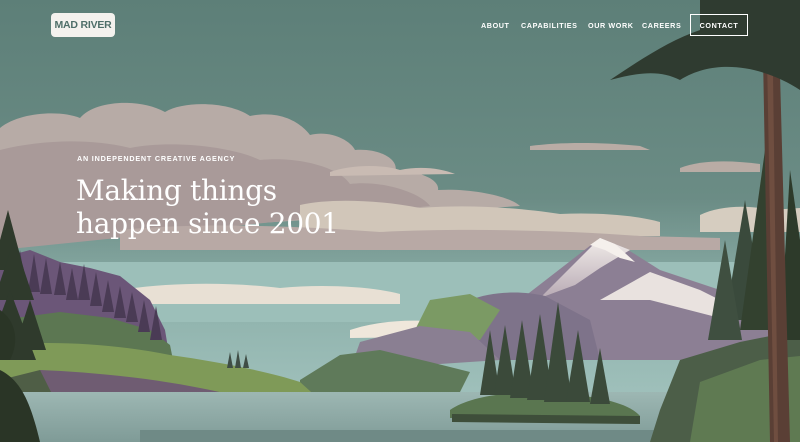 This screenshot has width=800, height=442. I want to click on hero-eyebrow: AN INDEPENDENT CREATIVE AGENCY, so click(156, 158).